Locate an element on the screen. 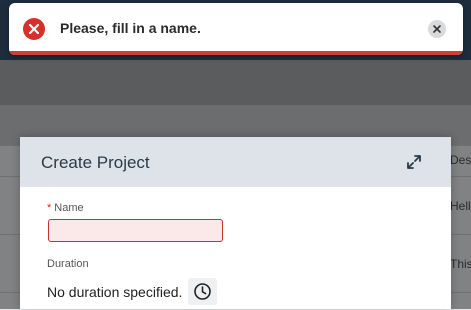 The image size is (471, 310). clock-icon is located at coordinates (202, 291).